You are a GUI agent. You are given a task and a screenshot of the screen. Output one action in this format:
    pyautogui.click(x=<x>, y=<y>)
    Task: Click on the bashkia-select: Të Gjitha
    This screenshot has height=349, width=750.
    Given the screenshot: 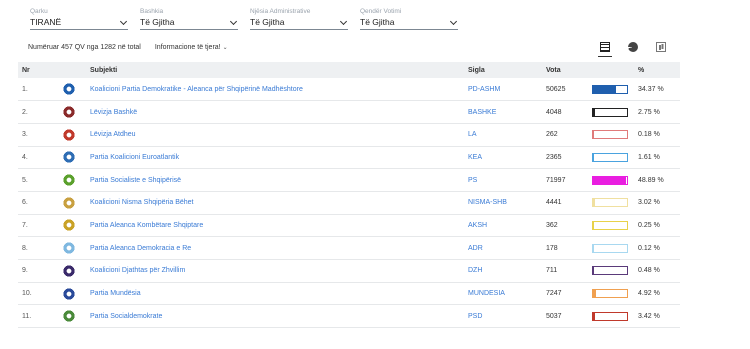 What is the action you would take?
    pyautogui.click(x=189, y=23)
    